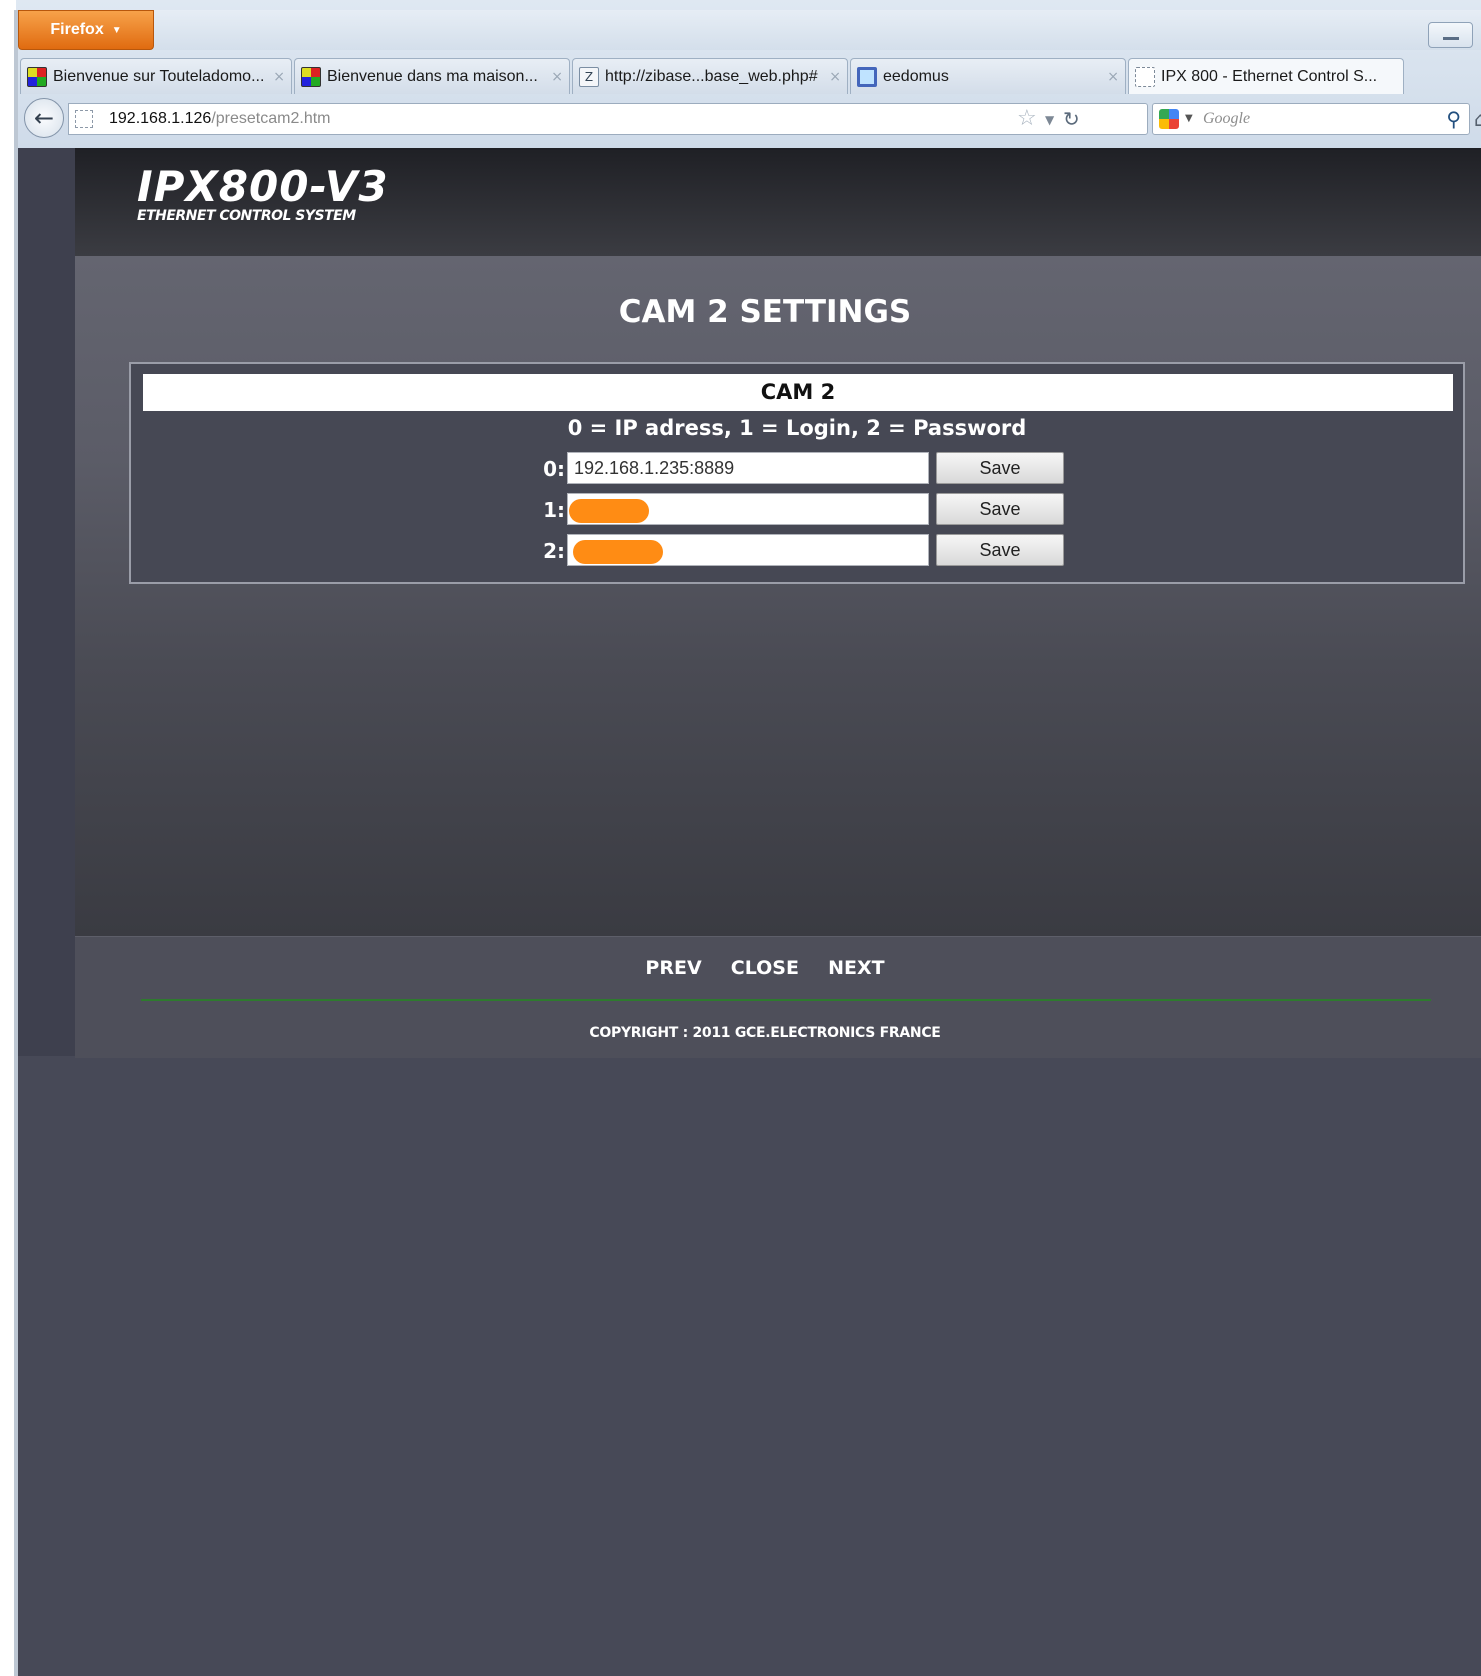 Image resolution: width=1481 pixels, height=1676 pixels. What do you see at coordinates (311, 76) in the screenshot?
I see `maison-favicon-icon` at bounding box center [311, 76].